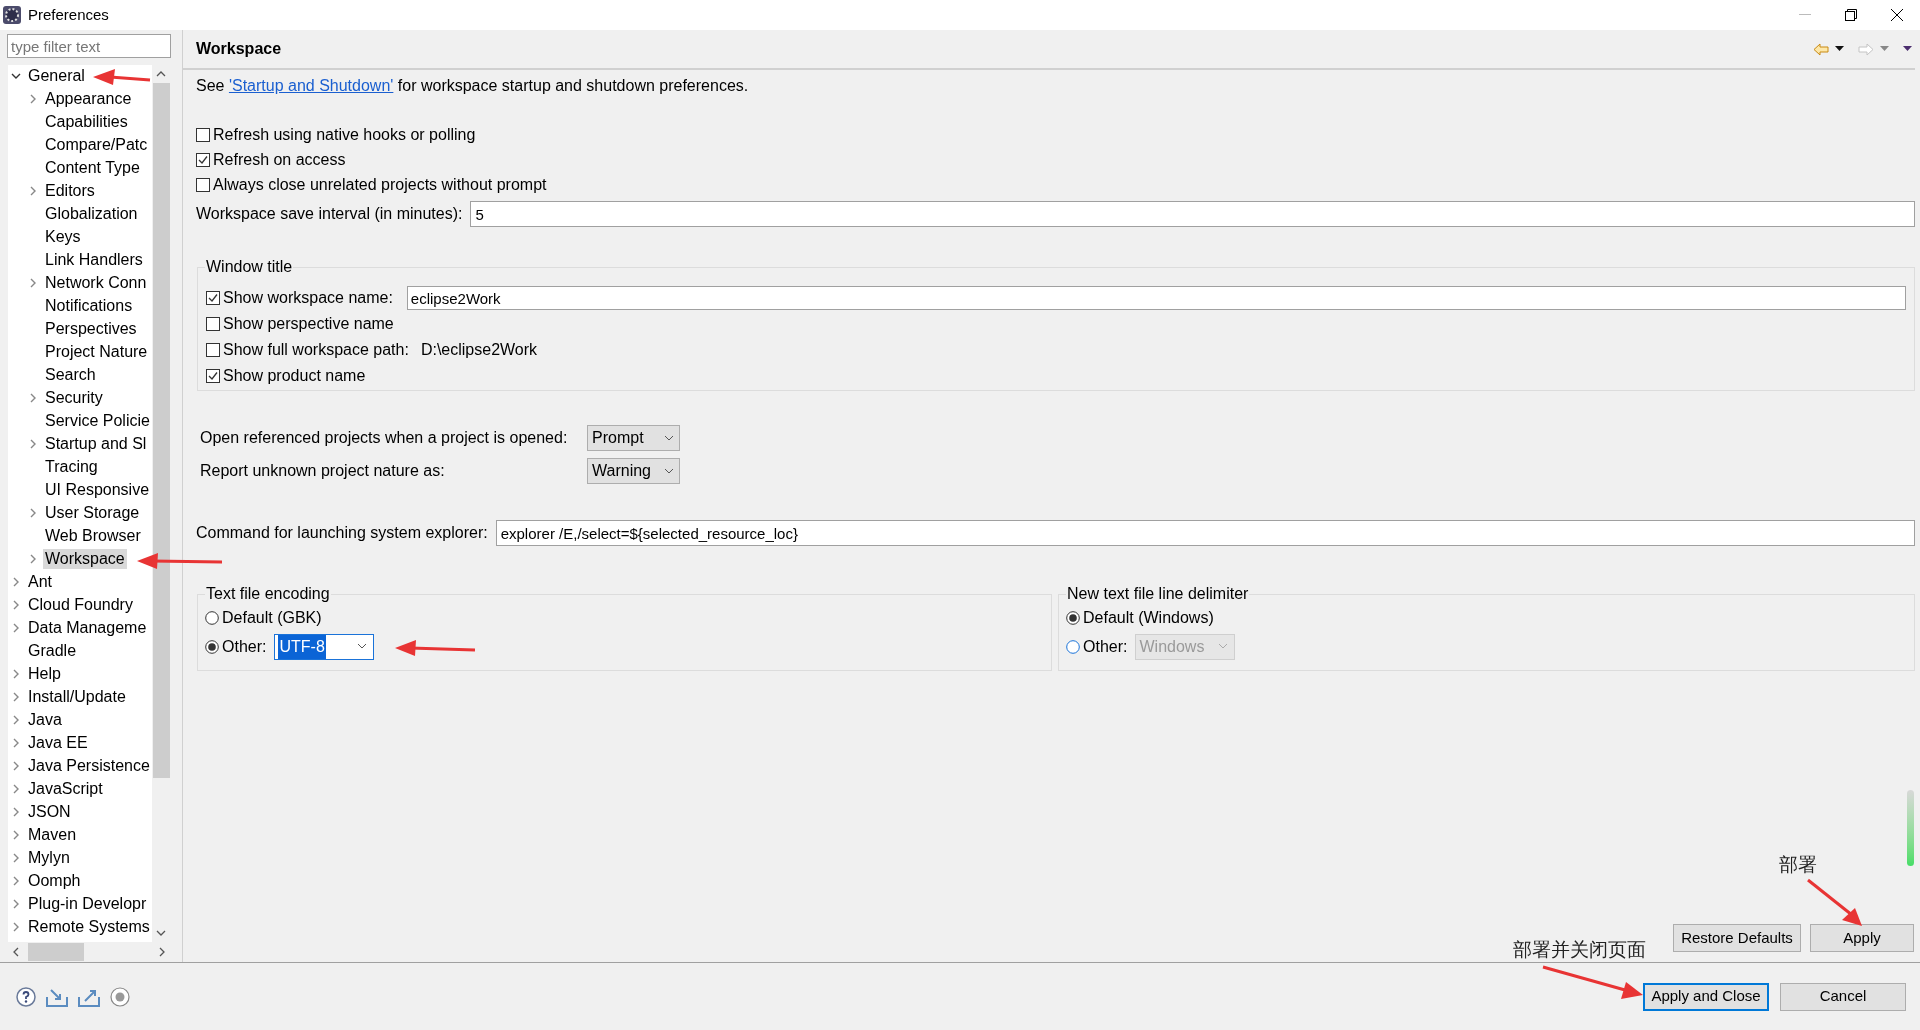  Describe the element at coordinates (89, 927) in the screenshot. I see `tree-item: Remote Systems` at that location.